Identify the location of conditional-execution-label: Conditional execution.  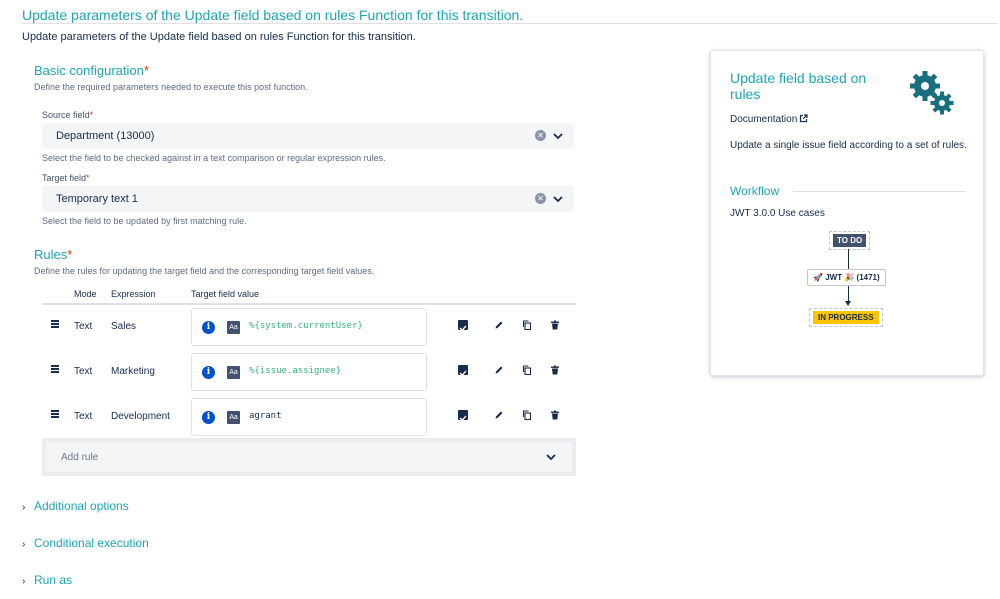
(91, 543).